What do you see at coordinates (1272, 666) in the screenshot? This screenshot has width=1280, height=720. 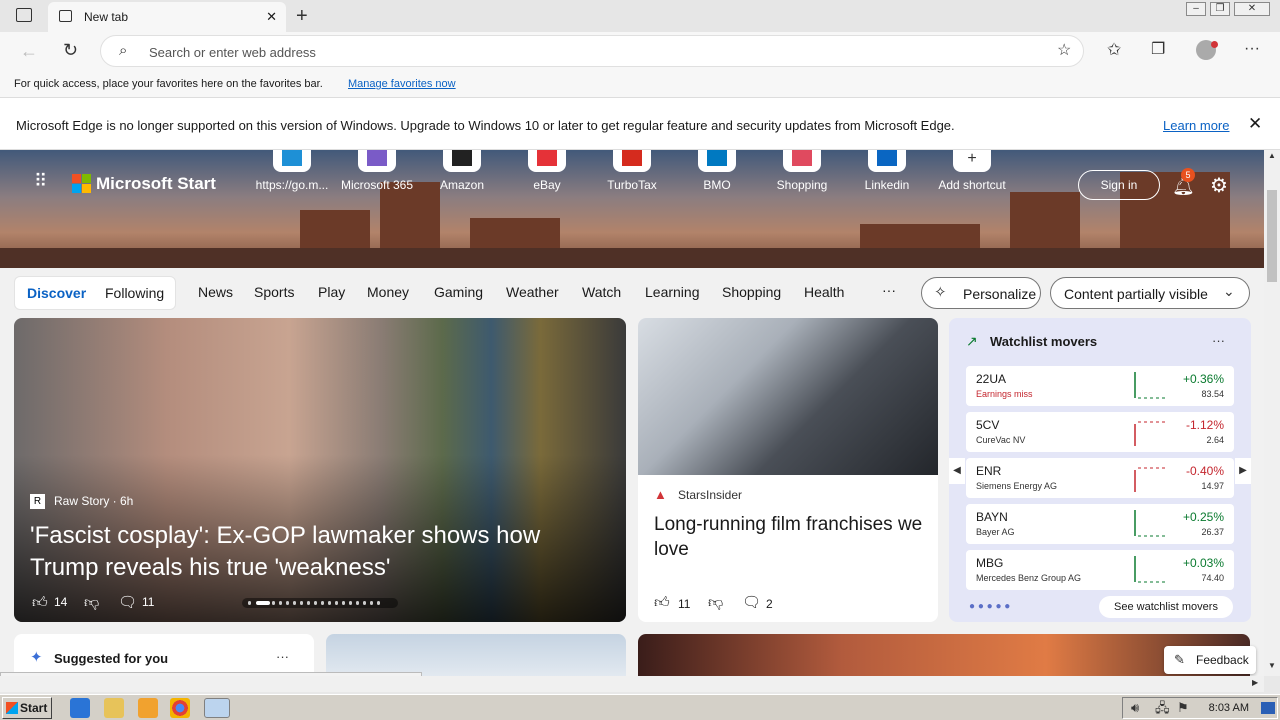 I see `scroll-down-icon: ▼` at bounding box center [1272, 666].